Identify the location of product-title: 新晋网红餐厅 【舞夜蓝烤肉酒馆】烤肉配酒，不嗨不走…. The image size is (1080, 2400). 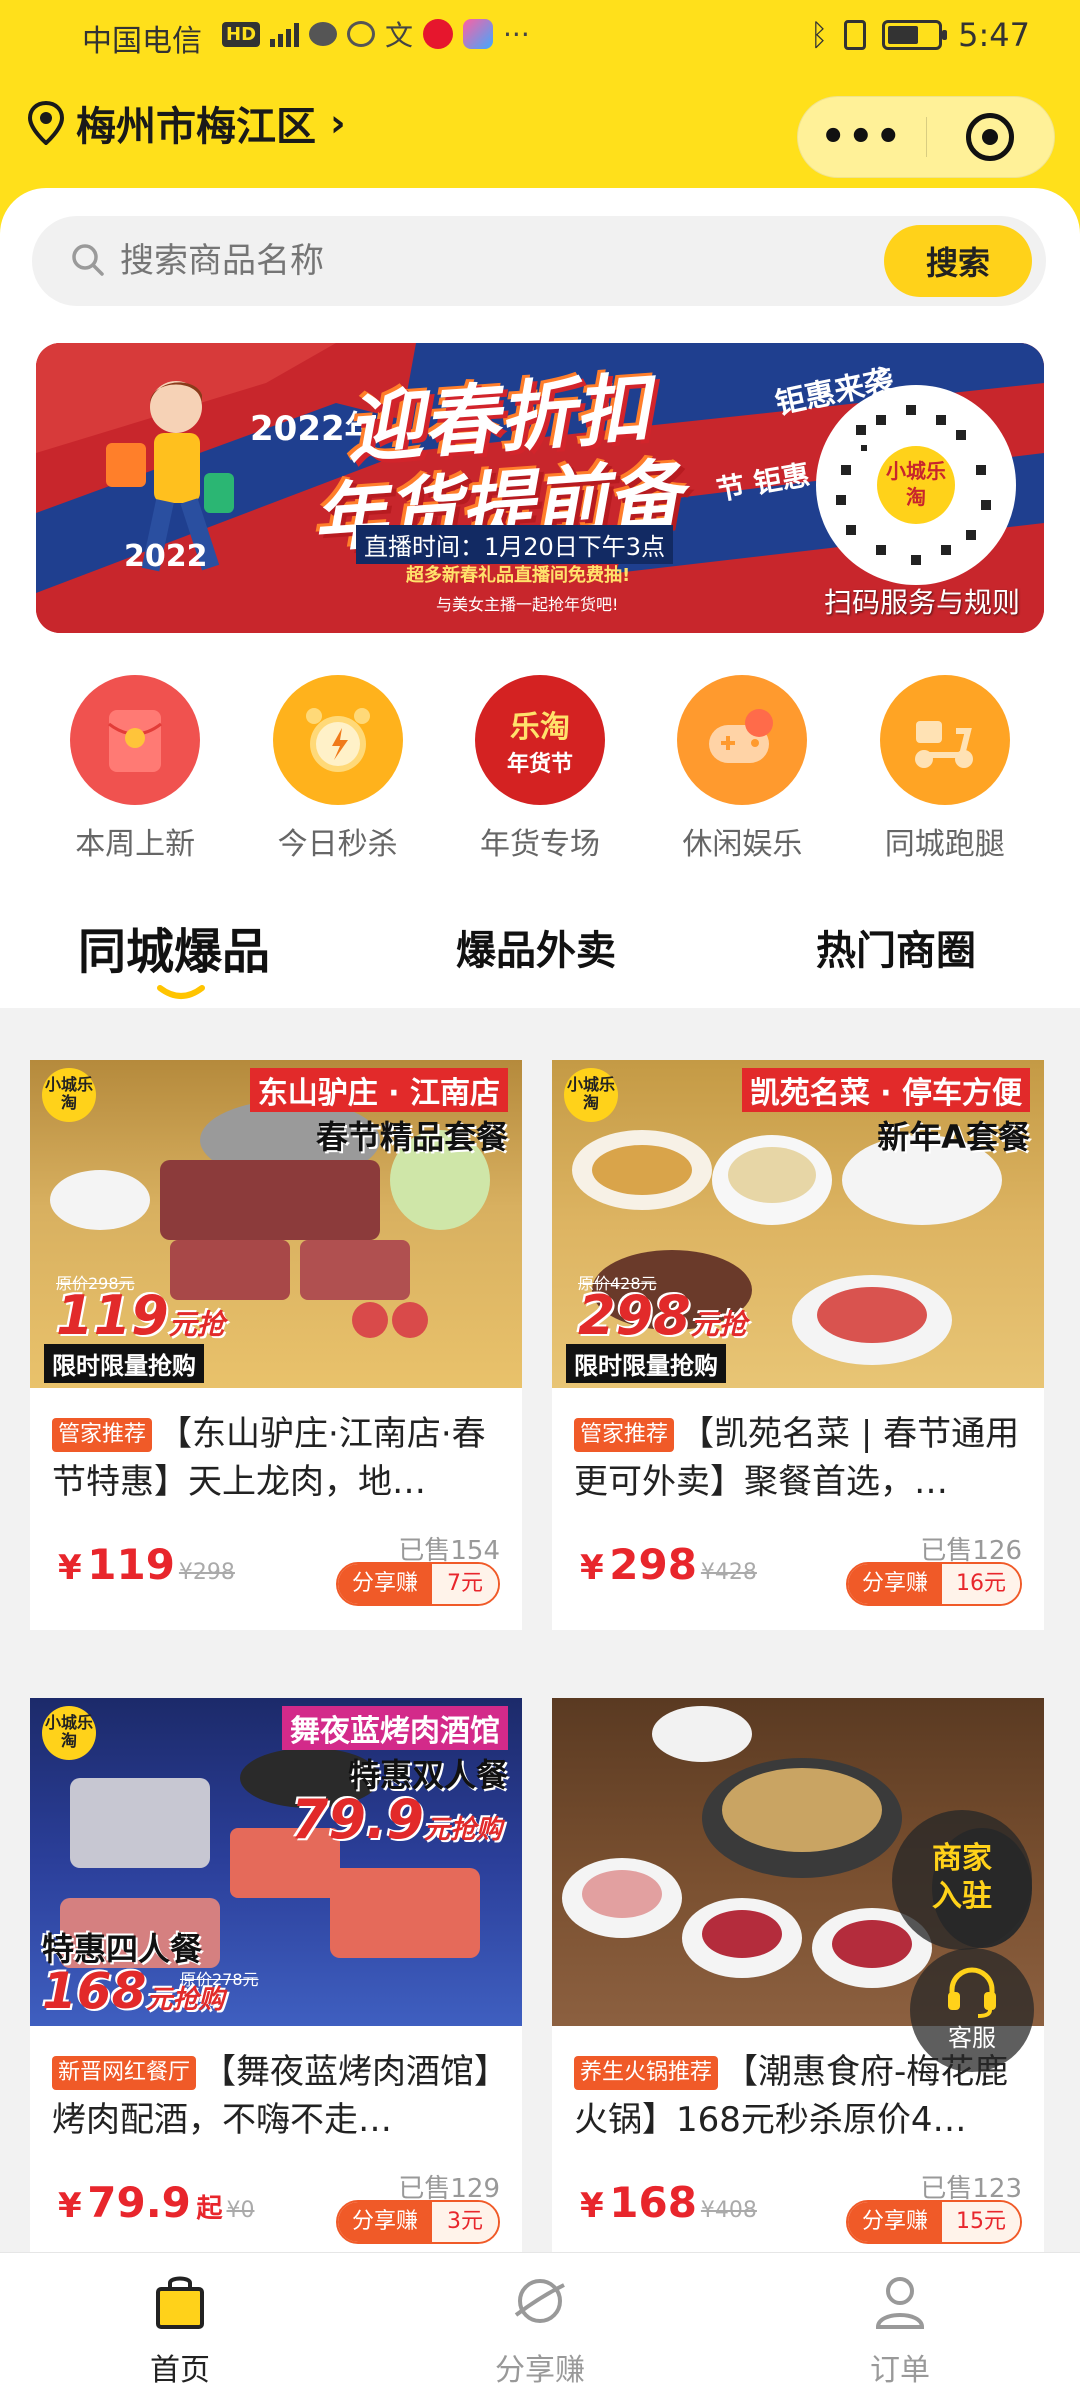
(280, 2096).